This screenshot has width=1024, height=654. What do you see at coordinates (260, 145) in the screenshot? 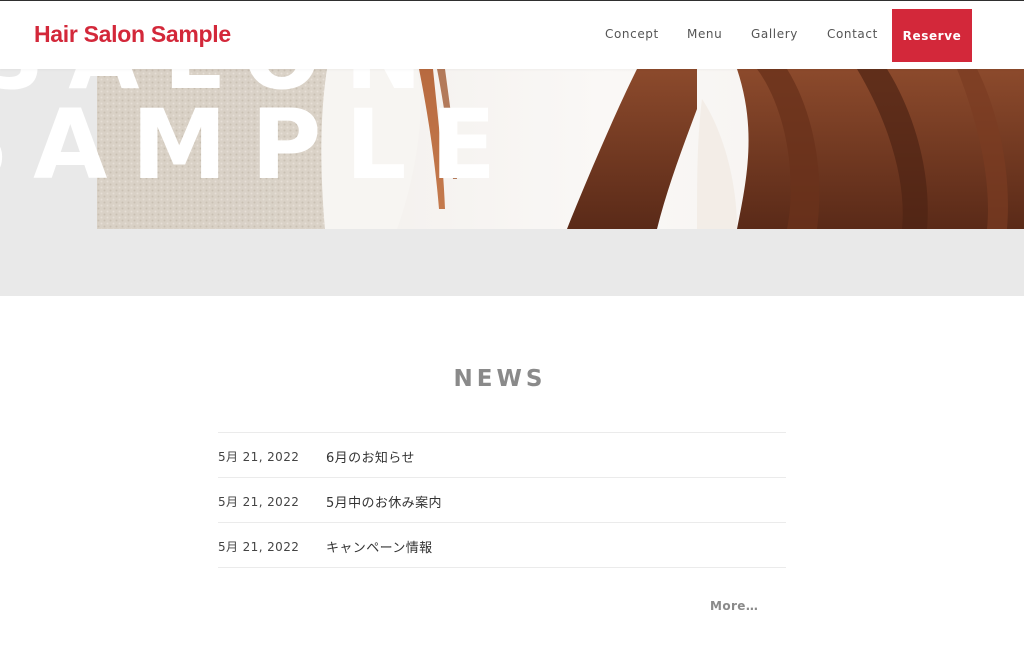
I see `hero-overlay-text-bottom: SAMPLE` at bounding box center [260, 145].